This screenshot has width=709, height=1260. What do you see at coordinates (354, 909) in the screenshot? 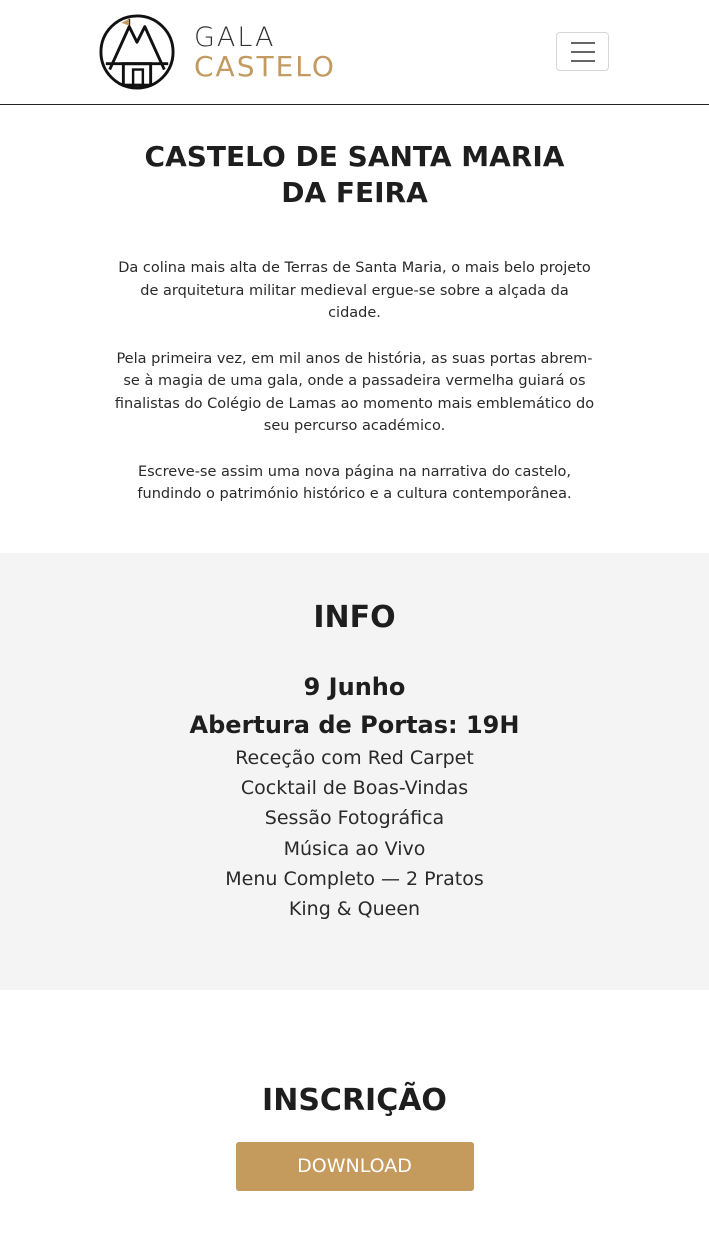
I see `info-list-item: King & Queen` at bounding box center [354, 909].